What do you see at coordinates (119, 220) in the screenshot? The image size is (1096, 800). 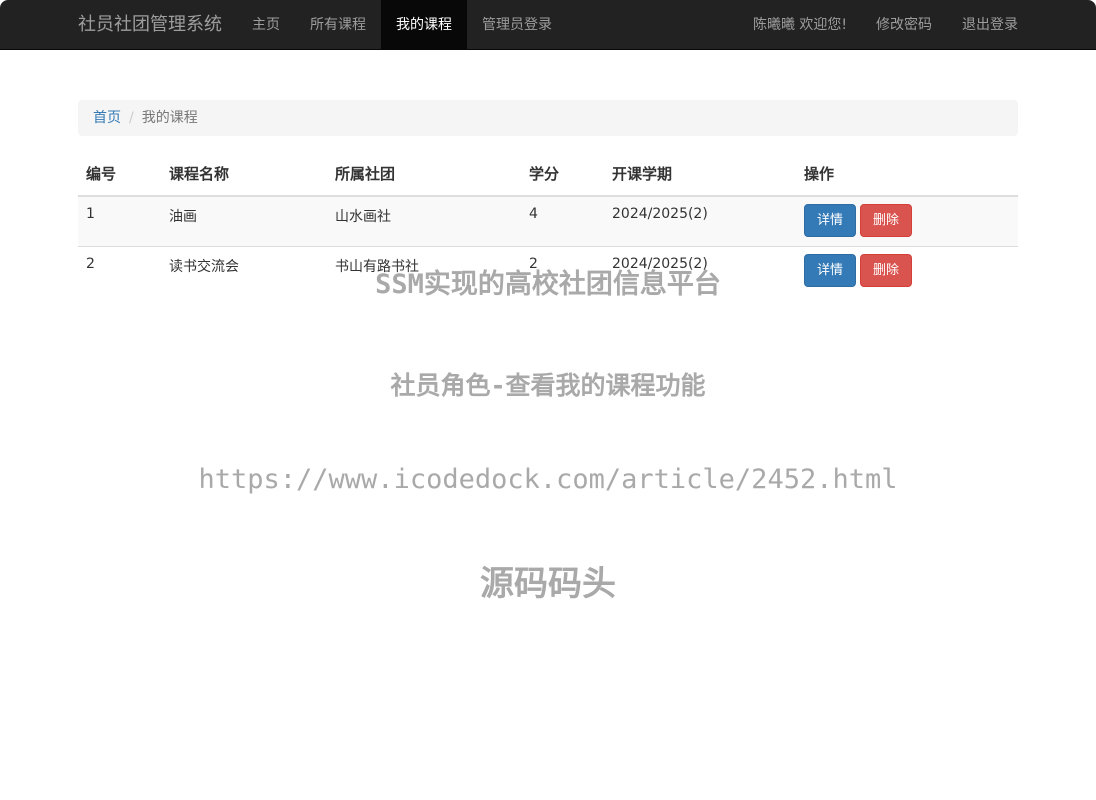 I see `cell-id: 1` at bounding box center [119, 220].